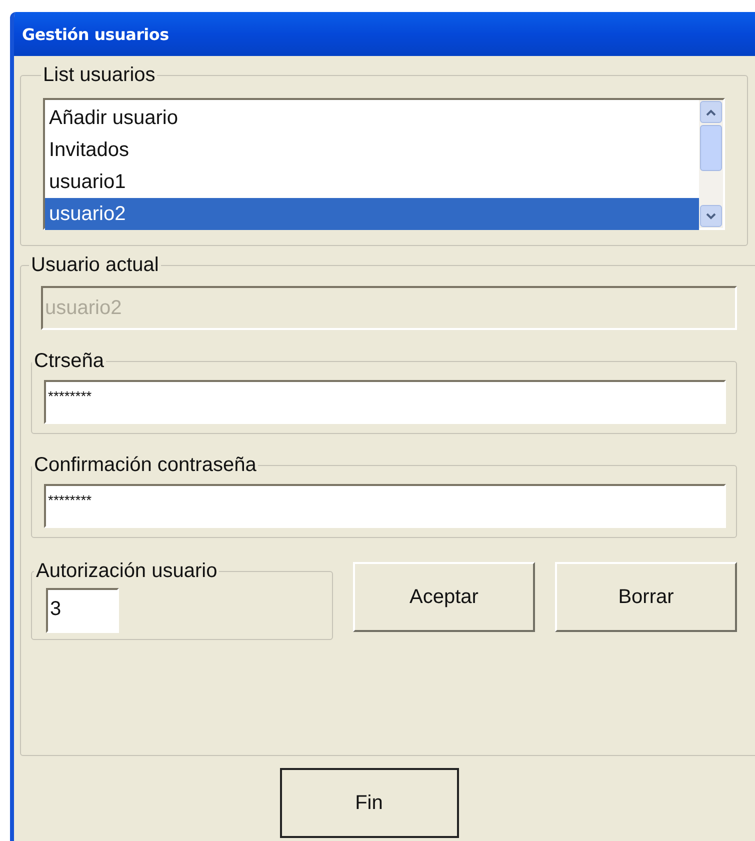  What do you see at coordinates (369, 803) in the screenshot?
I see `finish-button: Fin` at bounding box center [369, 803].